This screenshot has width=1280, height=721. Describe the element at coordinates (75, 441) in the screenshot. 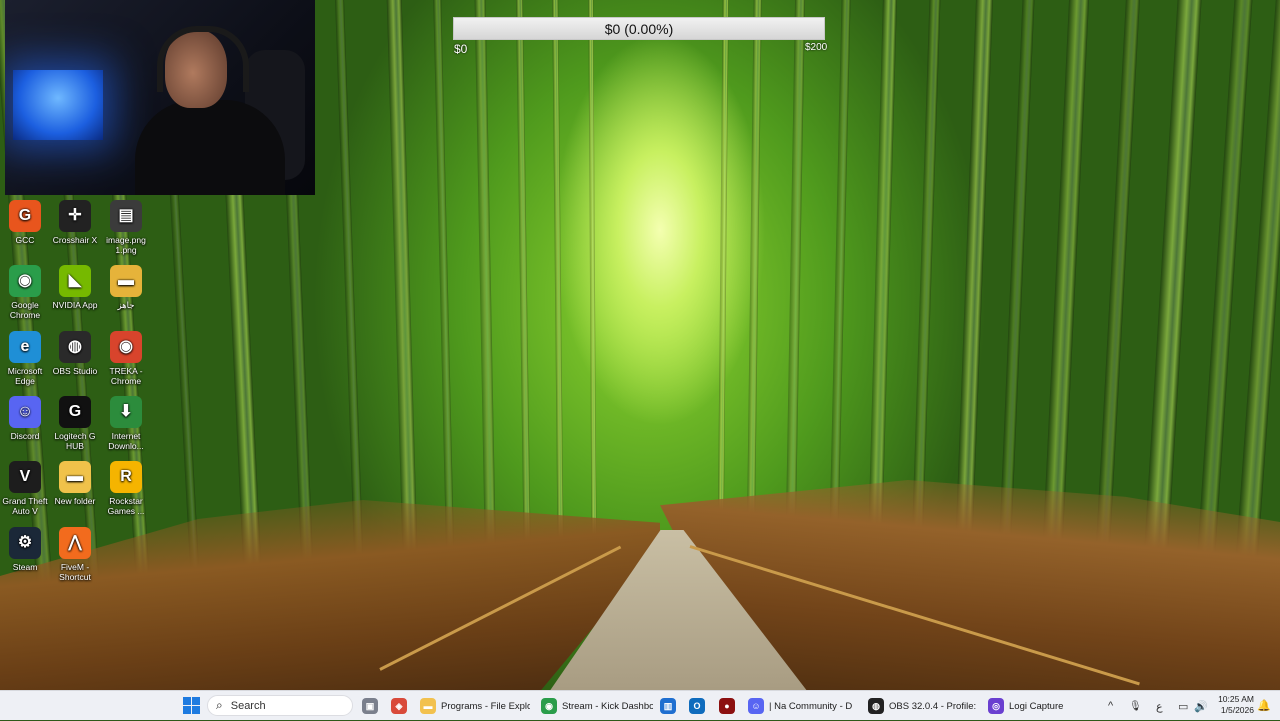

I see `desktop-icon-label: Logitech G HUB` at that location.